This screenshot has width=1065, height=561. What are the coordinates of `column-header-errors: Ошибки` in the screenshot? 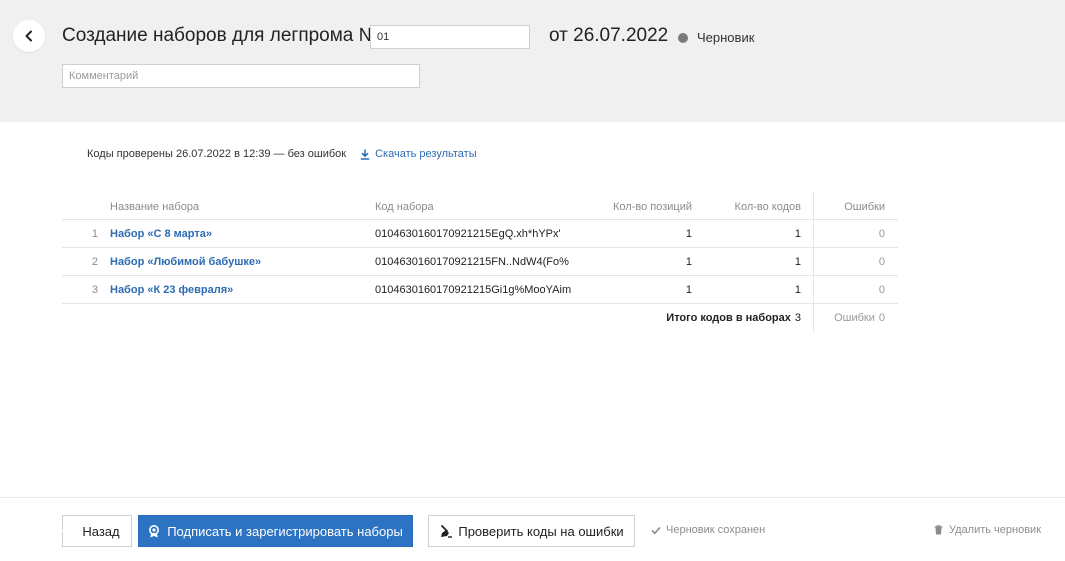 It's located at (864, 207).